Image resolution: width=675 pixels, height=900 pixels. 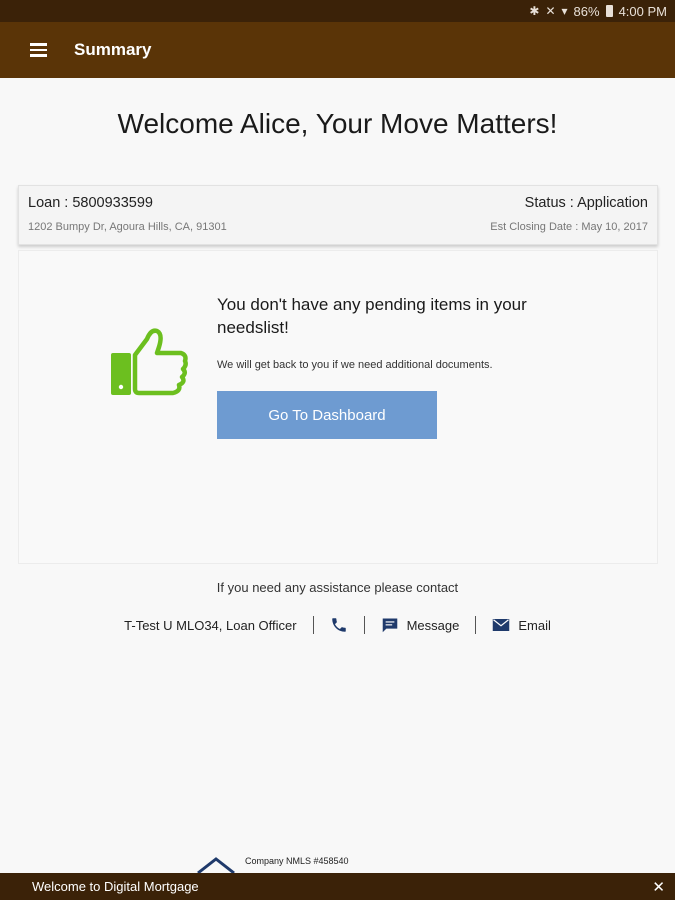 I want to click on message-icon, so click(x=389, y=625).